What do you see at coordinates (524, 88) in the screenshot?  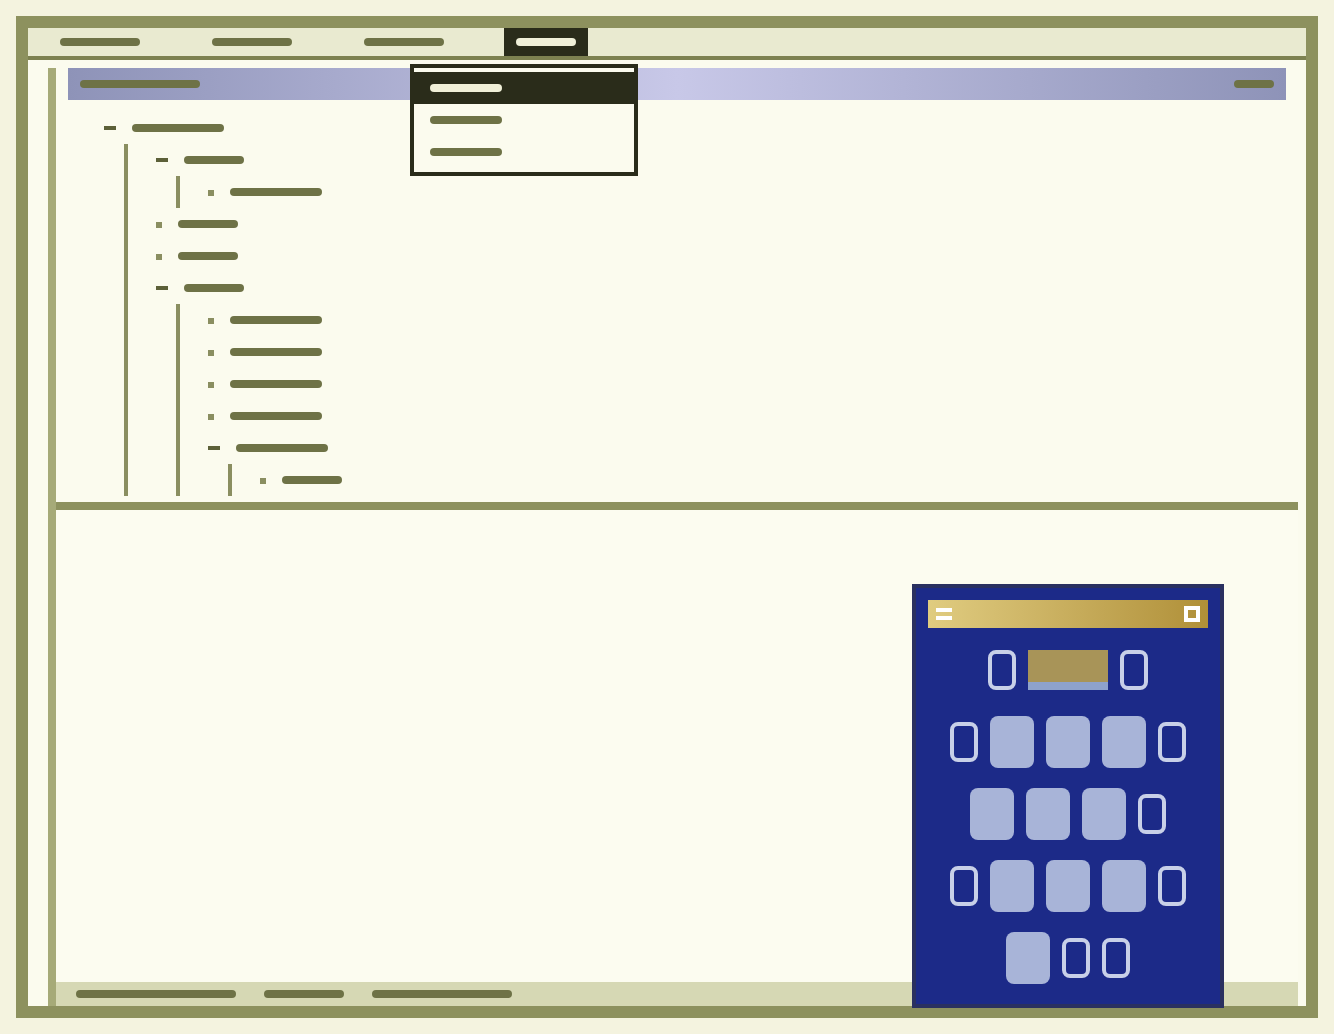 I see `dropdown-item` at bounding box center [524, 88].